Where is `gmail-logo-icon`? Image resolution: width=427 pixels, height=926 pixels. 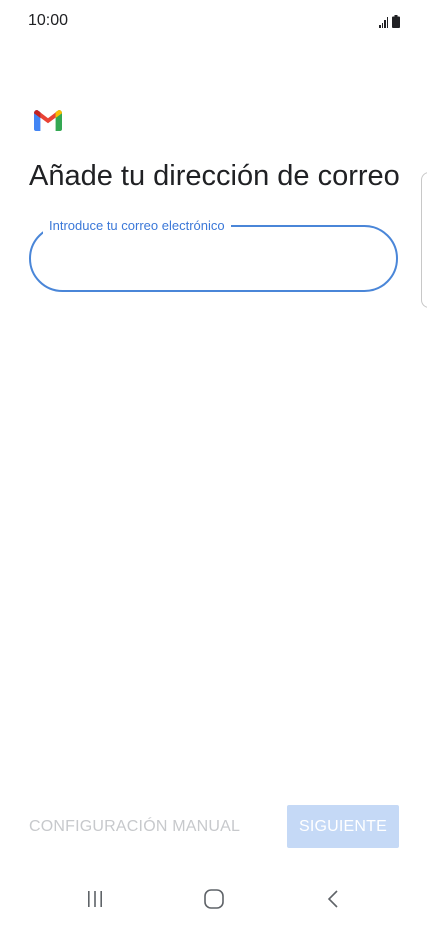
gmail-logo-icon is located at coordinates (48, 120).